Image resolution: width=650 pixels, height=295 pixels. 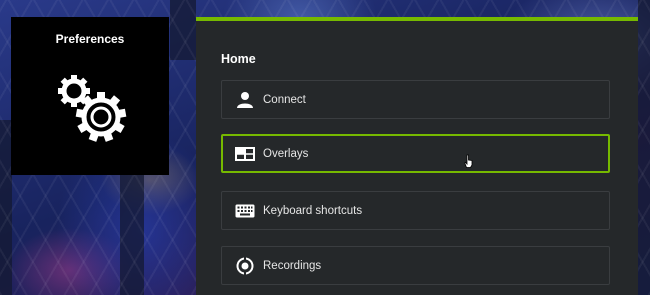 I want to click on preferences-title: Preferences, so click(x=90, y=39).